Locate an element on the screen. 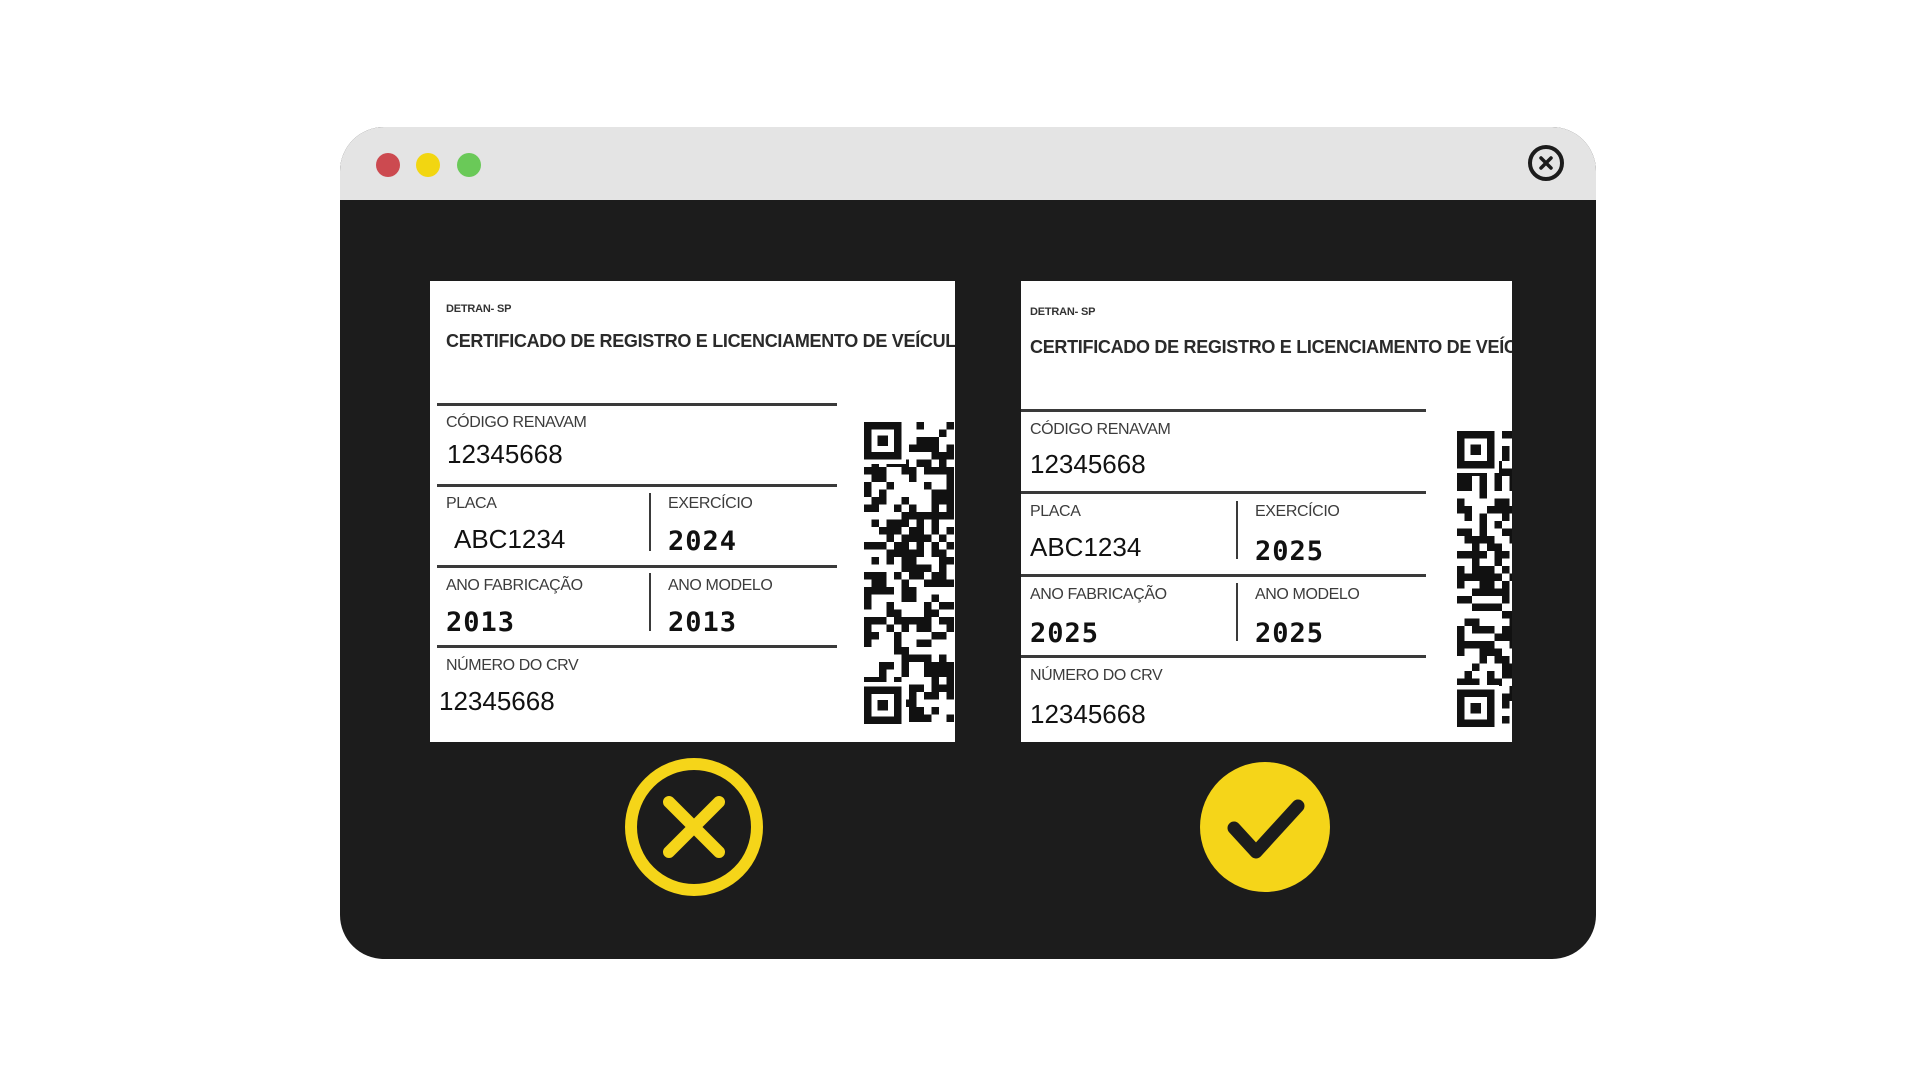 The width and height of the screenshot is (1920, 1080). window-maximize-dot is located at coordinates (469, 165).